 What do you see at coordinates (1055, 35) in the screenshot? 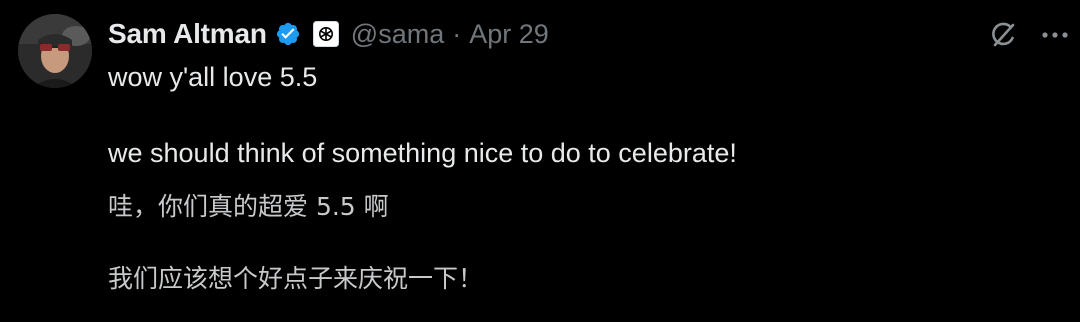
I see `more-options-icon` at bounding box center [1055, 35].